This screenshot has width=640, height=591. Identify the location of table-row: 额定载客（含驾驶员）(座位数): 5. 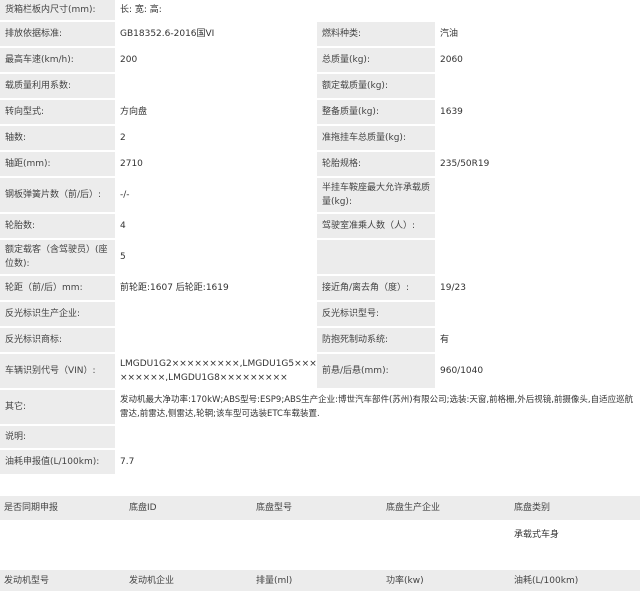
(320, 257).